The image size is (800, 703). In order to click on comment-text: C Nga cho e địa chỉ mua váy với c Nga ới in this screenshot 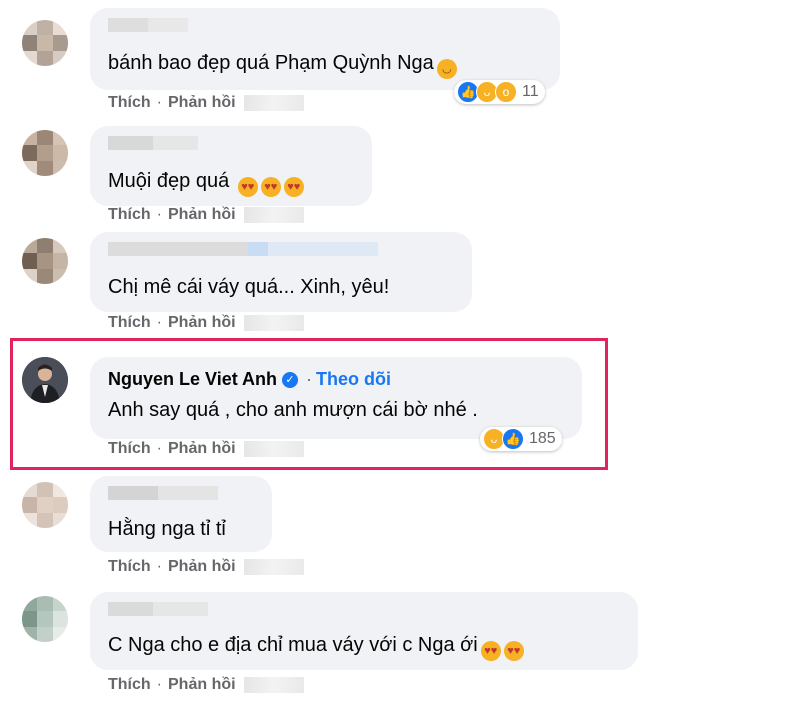, I will do `click(293, 645)`.